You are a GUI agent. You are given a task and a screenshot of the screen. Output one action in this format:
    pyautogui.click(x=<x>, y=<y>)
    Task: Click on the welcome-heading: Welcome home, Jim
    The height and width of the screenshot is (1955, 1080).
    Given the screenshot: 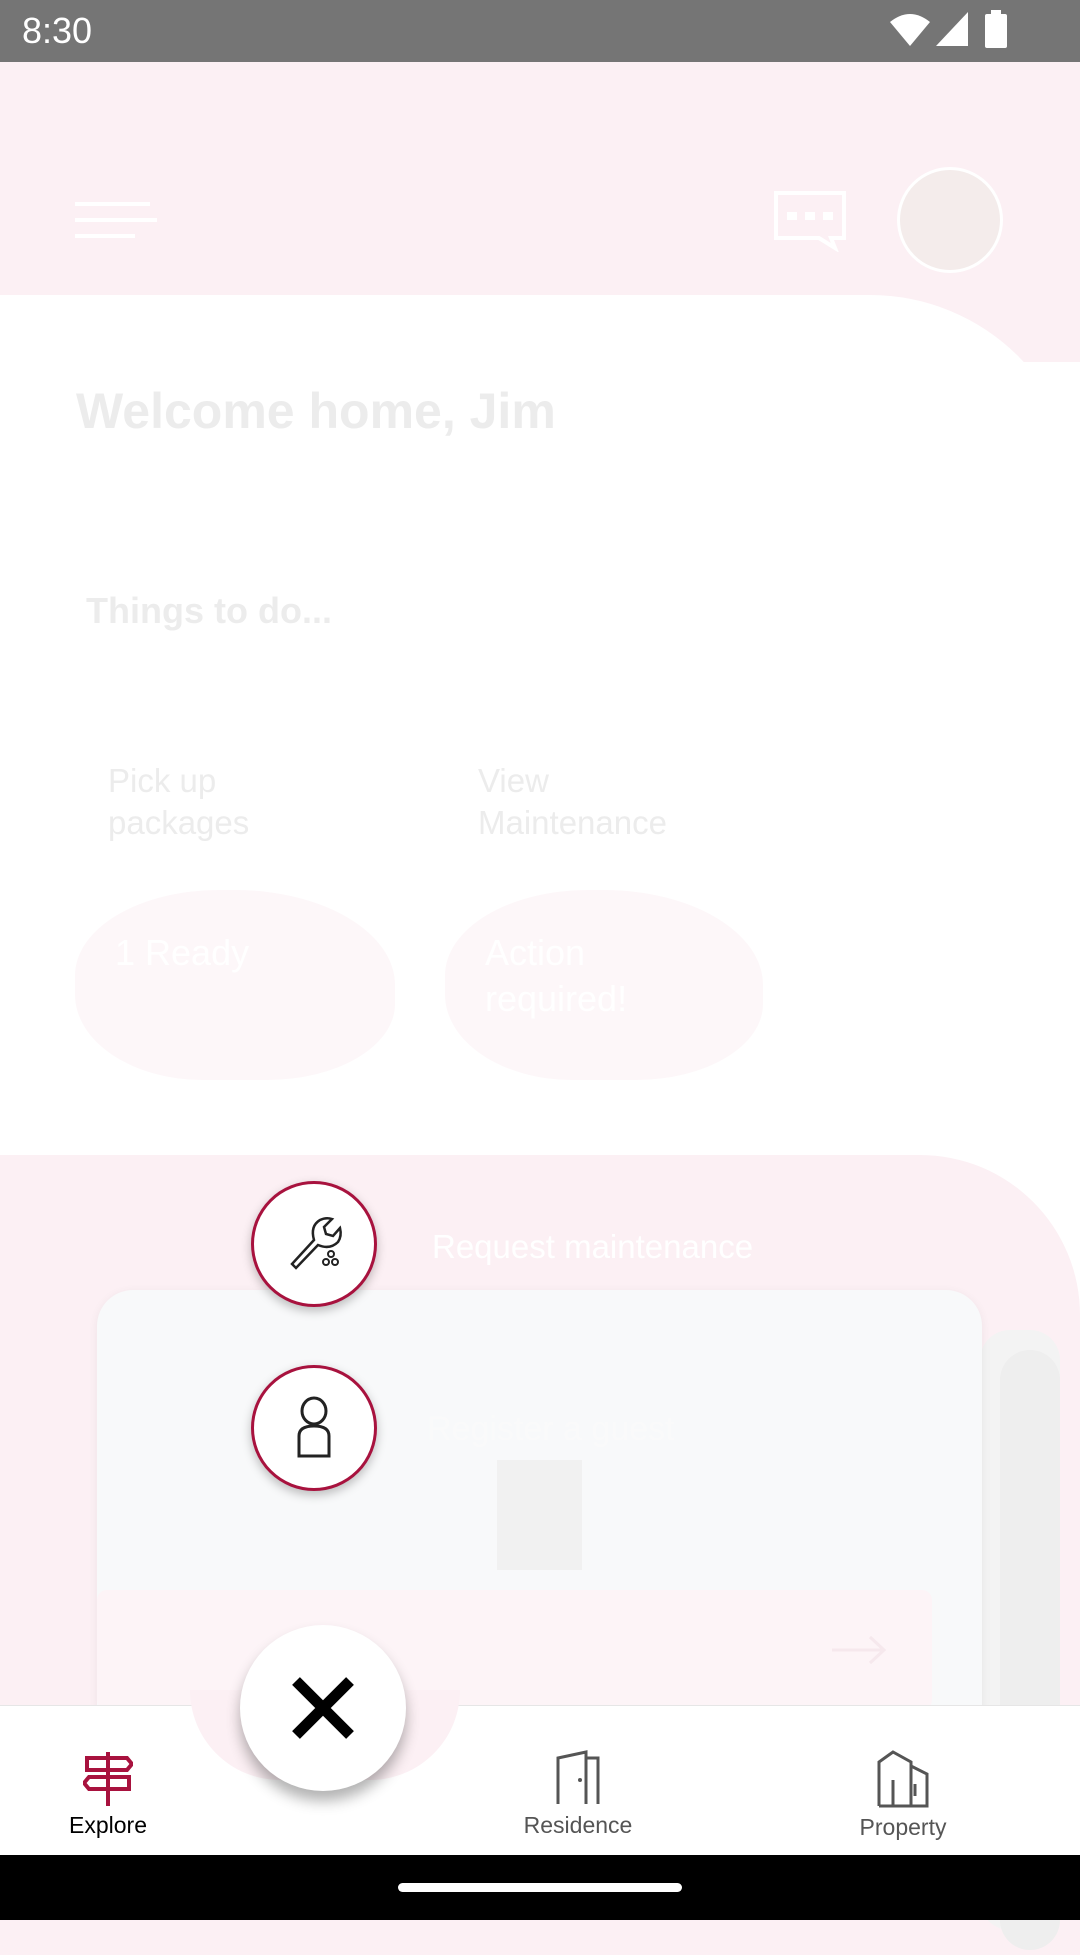 What is the action you would take?
    pyautogui.click(x=316, y=411)
    